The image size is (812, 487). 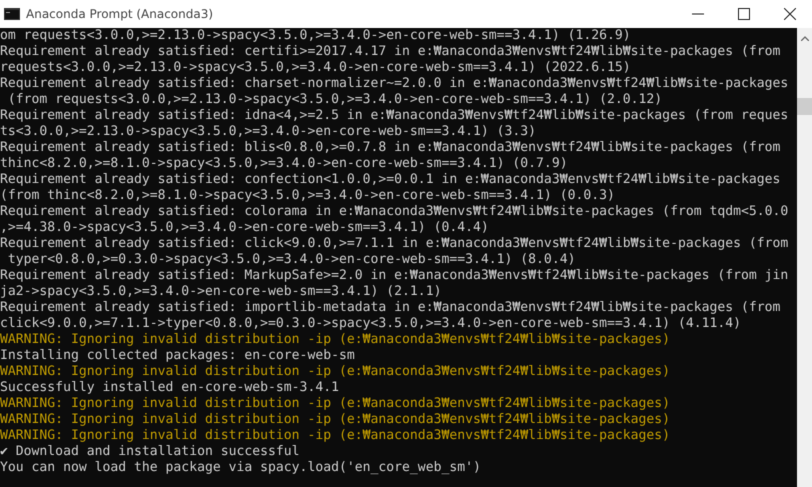 What do you see at coordinates (394, 276) in the screenshot?
I see `console-line: Requirement already satisfied: MarkupSafe>=2.0 in e:₩anaconda3₩envs₩tf24₩lib₩site-packages (from jin` at bounding box center [394, 276].